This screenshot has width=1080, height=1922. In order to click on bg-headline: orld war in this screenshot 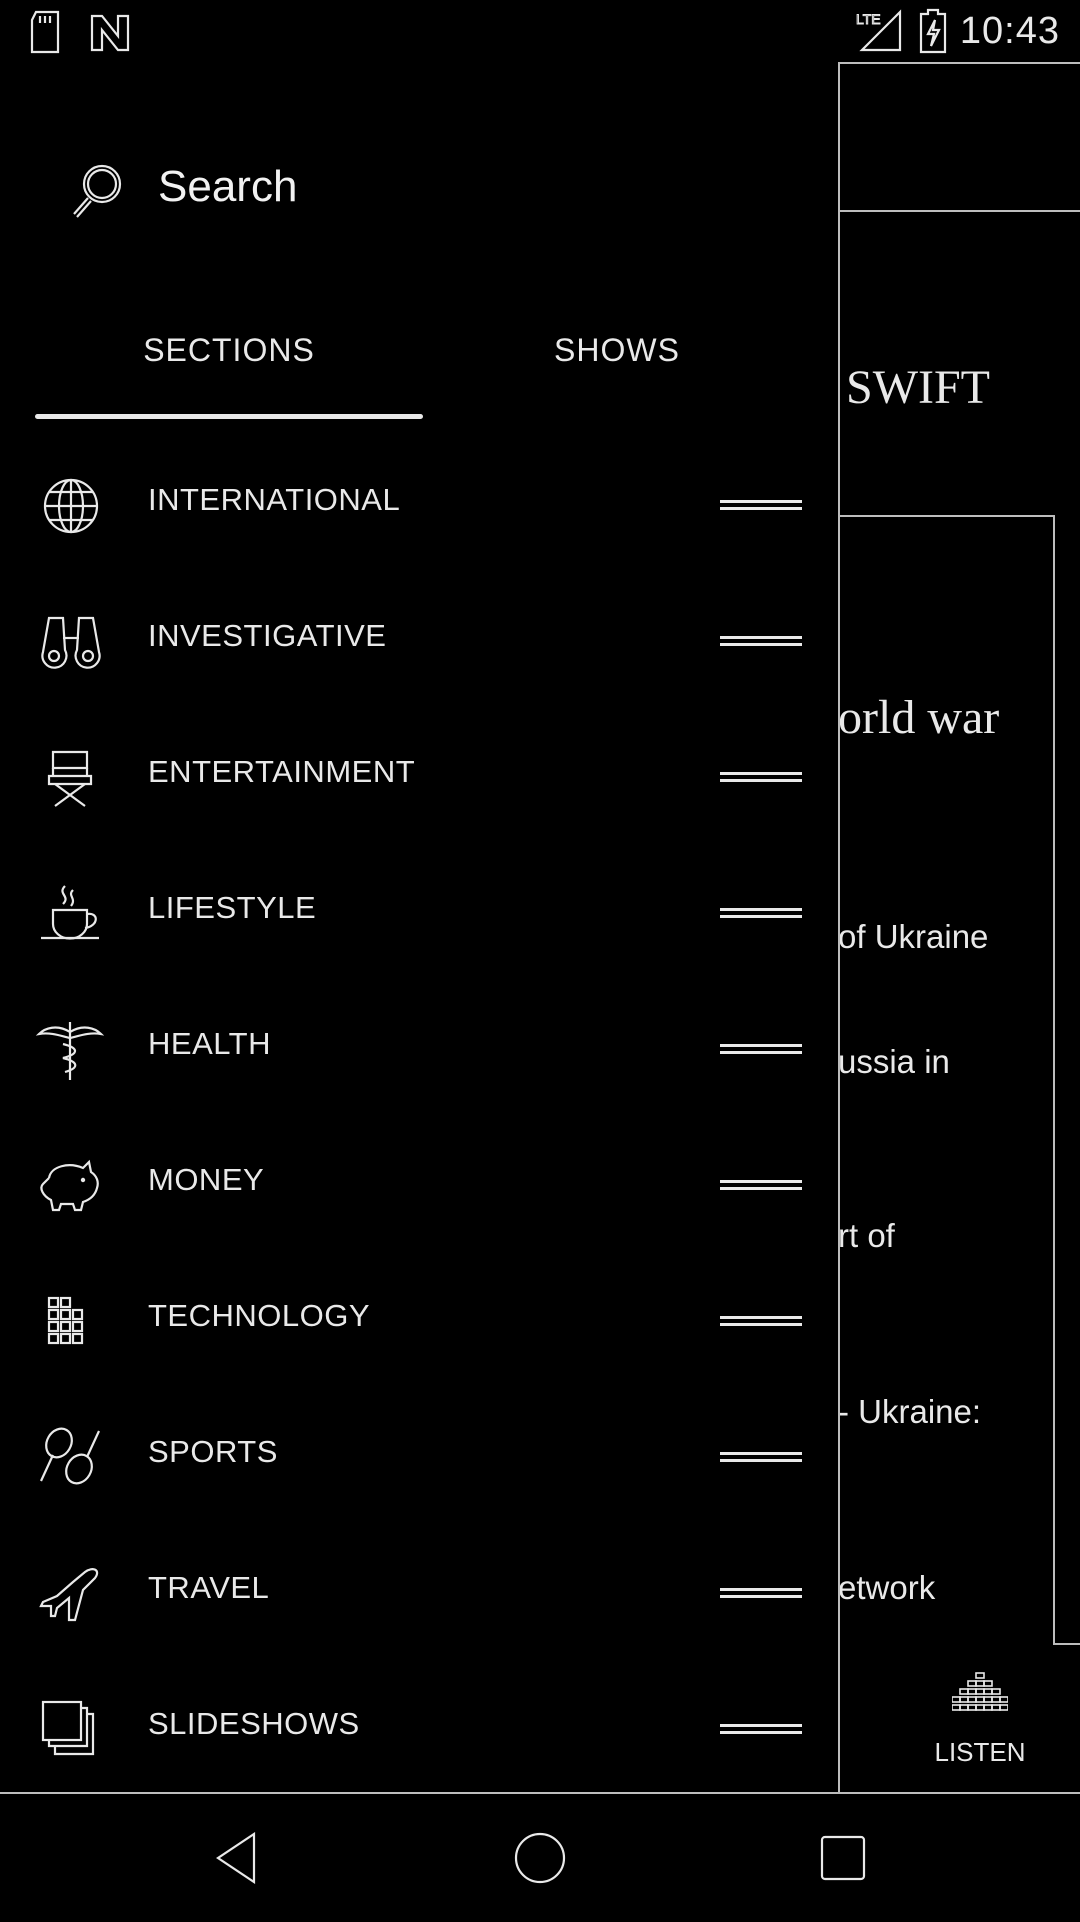, I will do `click(918, 717)`.